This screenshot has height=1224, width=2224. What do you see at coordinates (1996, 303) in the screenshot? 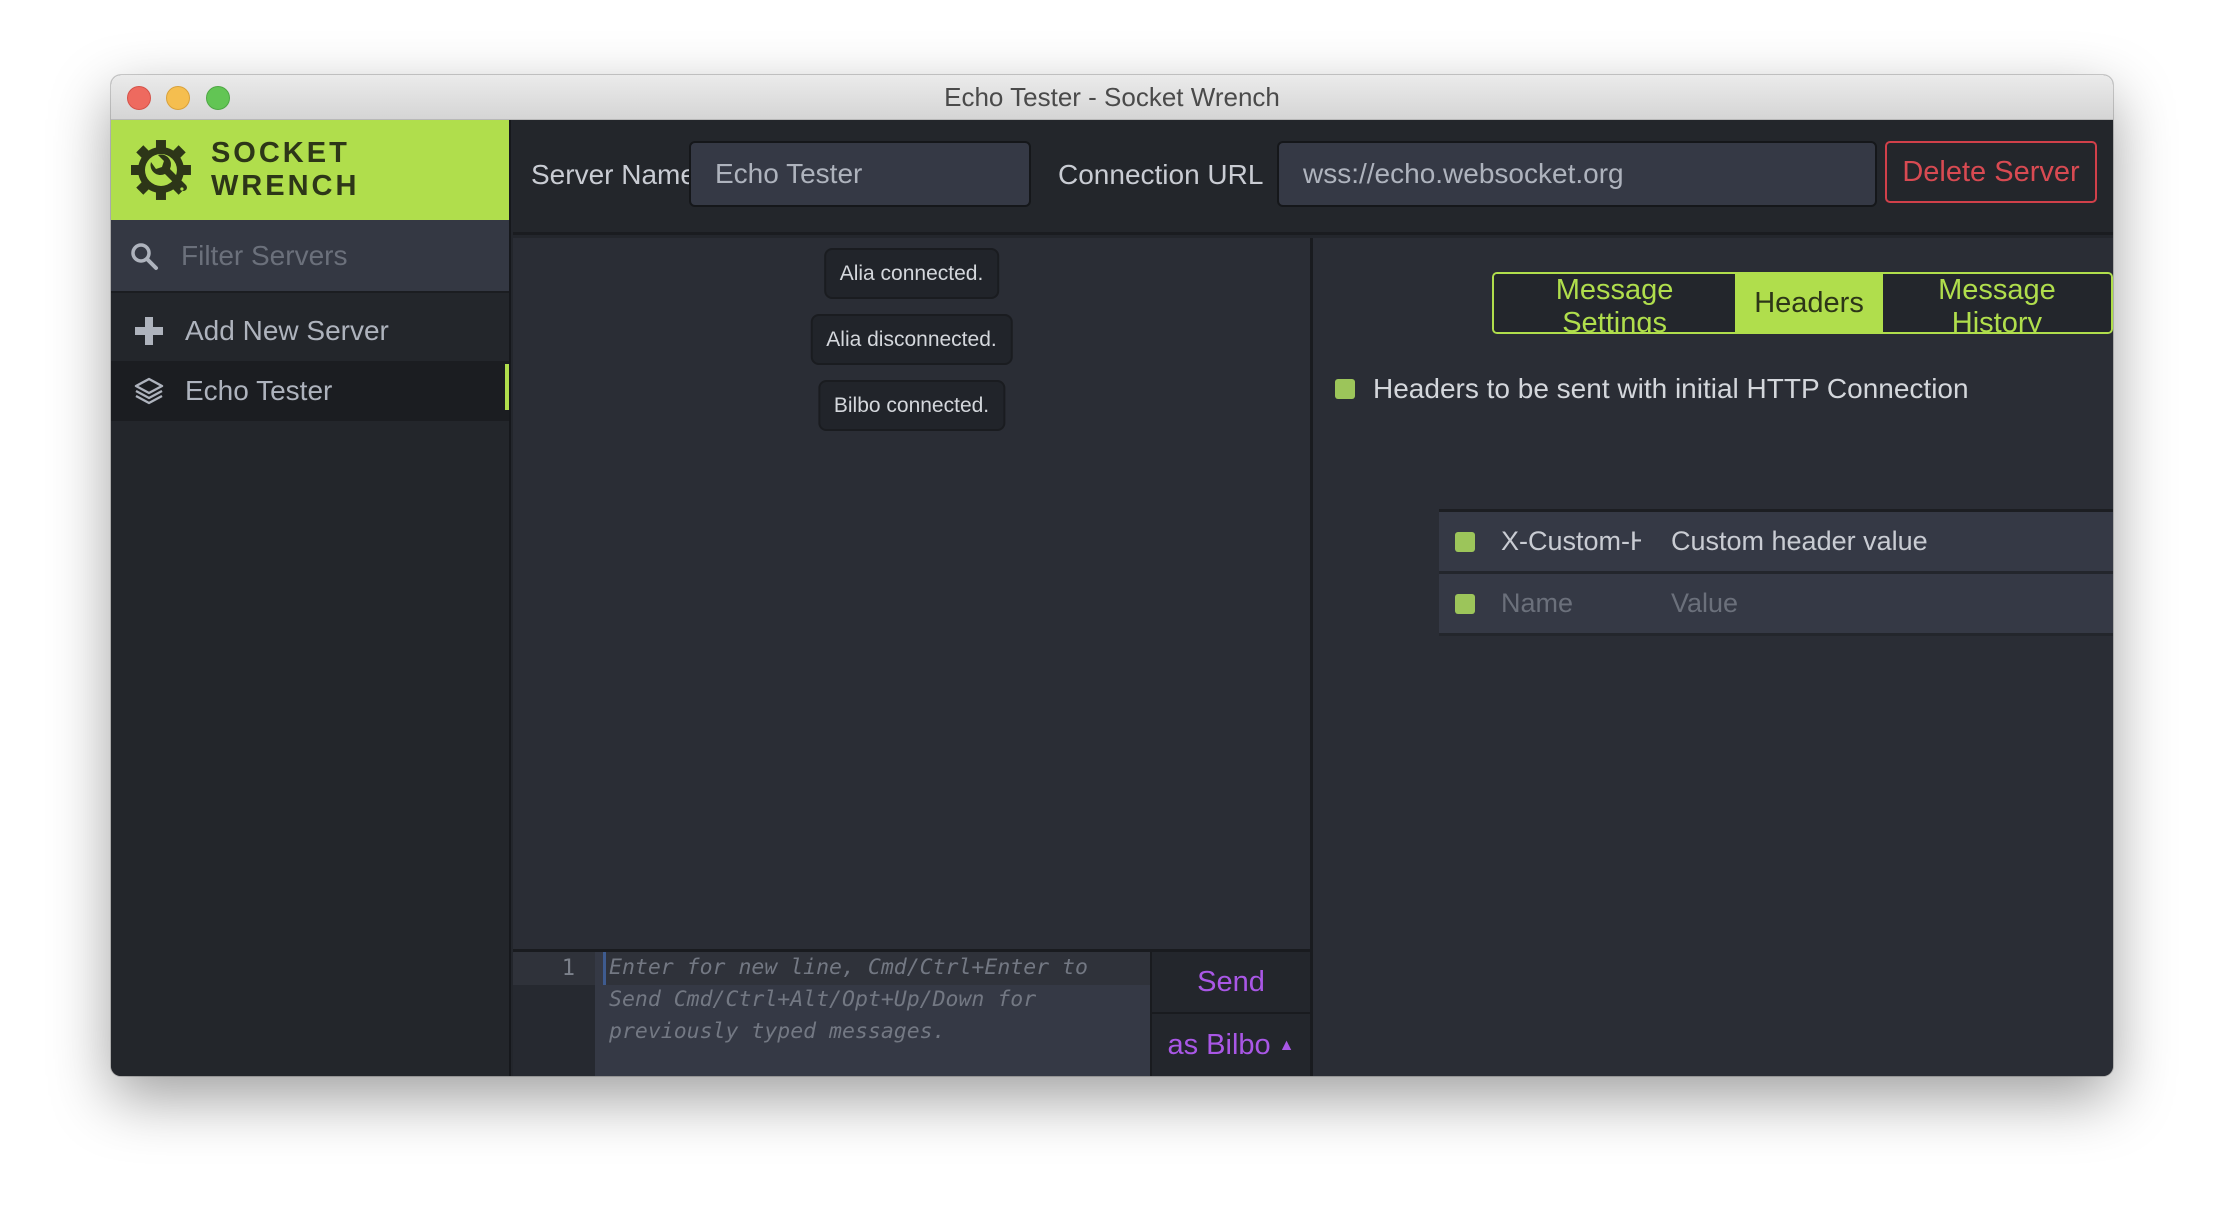
I see `tab-message-history: Message History` at bounding box center [1996, 303].